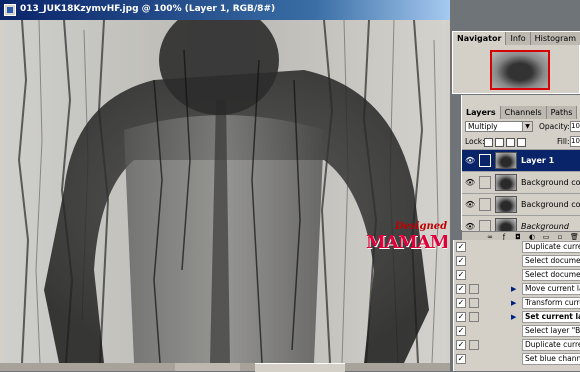 The height and width of the screenshot is (372, 580). What do you see at coordinates (517, 289) in the screenshot?
I see `list-item: ✓ ▶ Move current laye` at bounding box center [517, 289].